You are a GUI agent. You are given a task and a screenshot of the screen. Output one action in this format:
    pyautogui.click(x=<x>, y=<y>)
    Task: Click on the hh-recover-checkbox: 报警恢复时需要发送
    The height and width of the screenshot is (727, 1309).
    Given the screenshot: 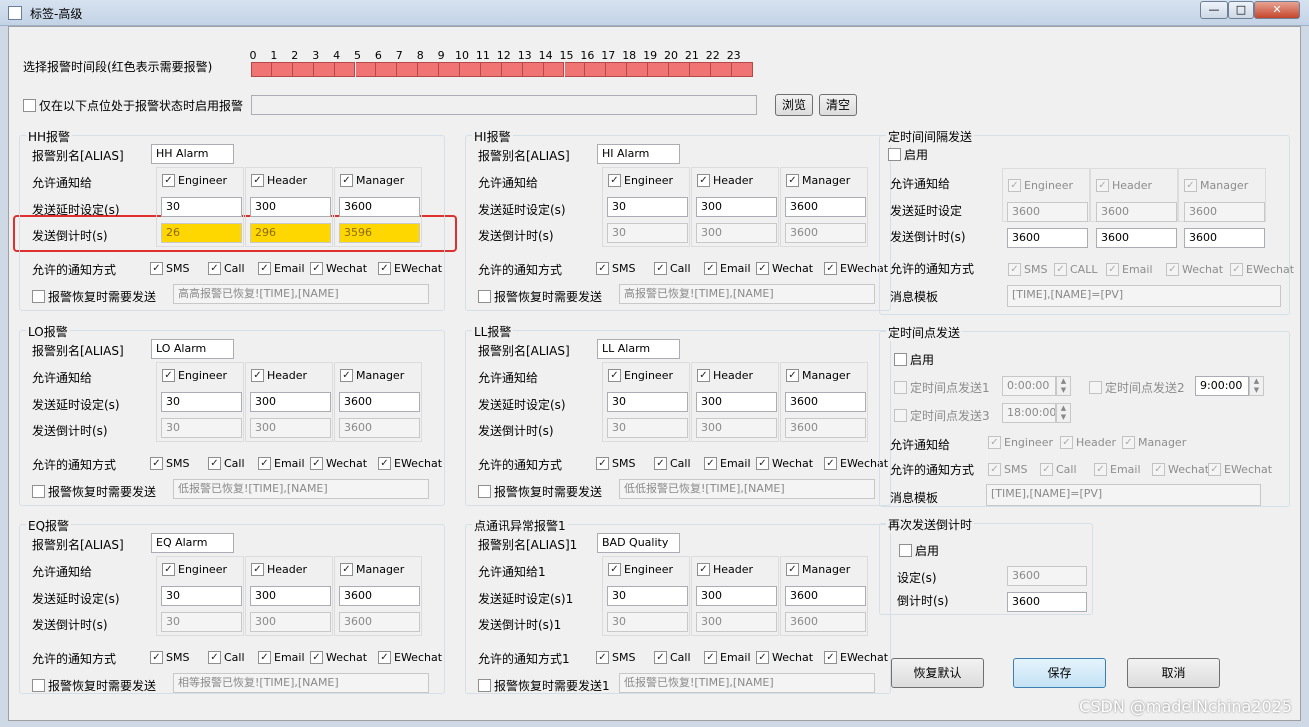 What is the action you would take?
    pyautogui.click(x=94, y=296)
    